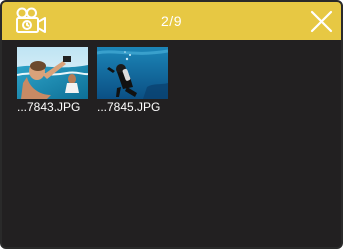 The width and height of the screenshot is (343, 249). I want to click on file-item: ...7845.JPG, so click(133, 80).